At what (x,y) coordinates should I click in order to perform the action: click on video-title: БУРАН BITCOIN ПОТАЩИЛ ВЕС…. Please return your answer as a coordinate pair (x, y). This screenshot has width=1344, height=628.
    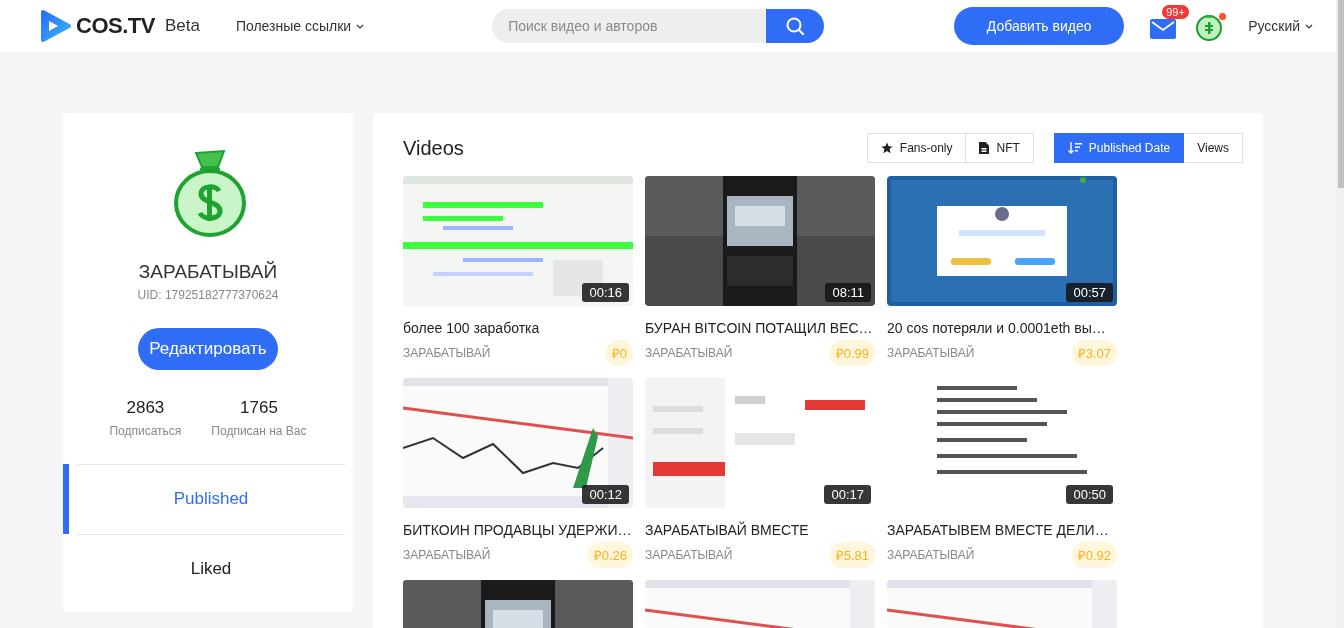
    Looking at the image, I should click on (760, 328).